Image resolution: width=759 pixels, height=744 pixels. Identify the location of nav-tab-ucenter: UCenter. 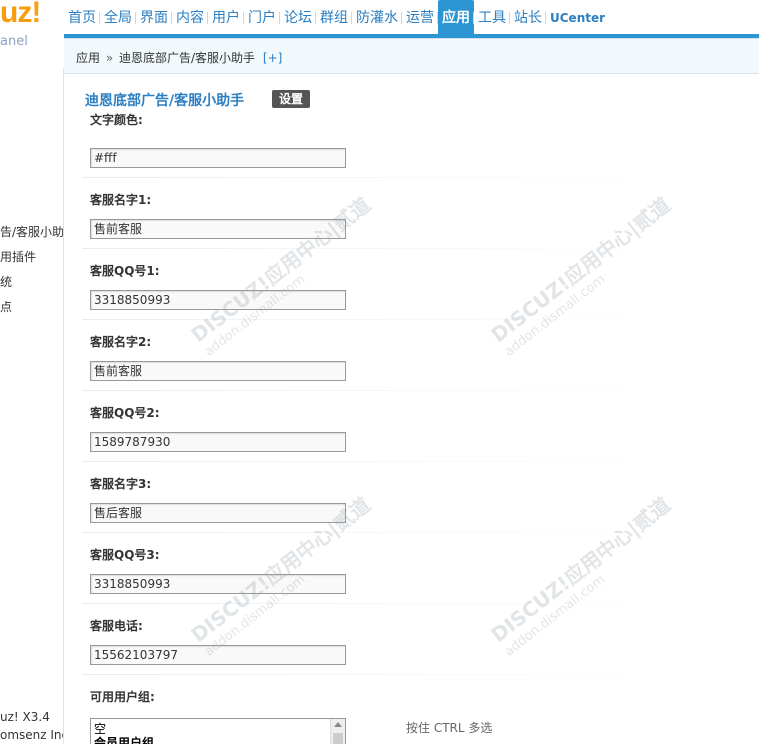
(577, 17).